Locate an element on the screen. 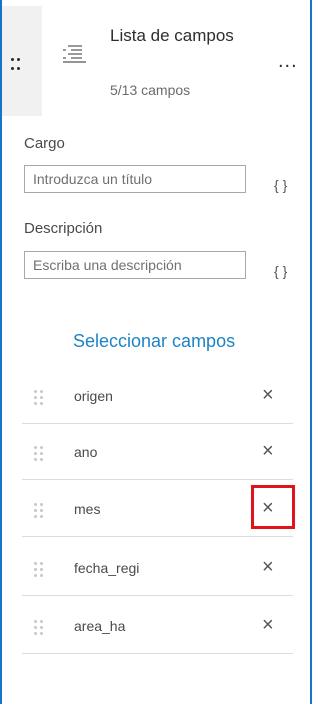 The width and height of the screenshot is (320, 704). field-row: origen × is located at coordinates (157, 398).